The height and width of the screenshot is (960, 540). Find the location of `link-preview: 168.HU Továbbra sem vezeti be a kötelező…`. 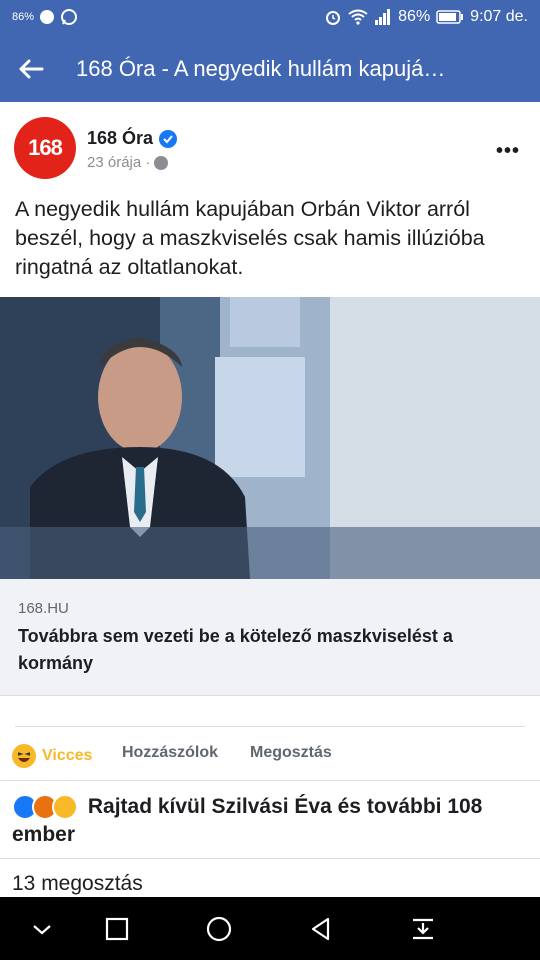

link-preview: 168.HU Továbbra sem vezeti be a kötelező… is located at coordinates (270, 637).